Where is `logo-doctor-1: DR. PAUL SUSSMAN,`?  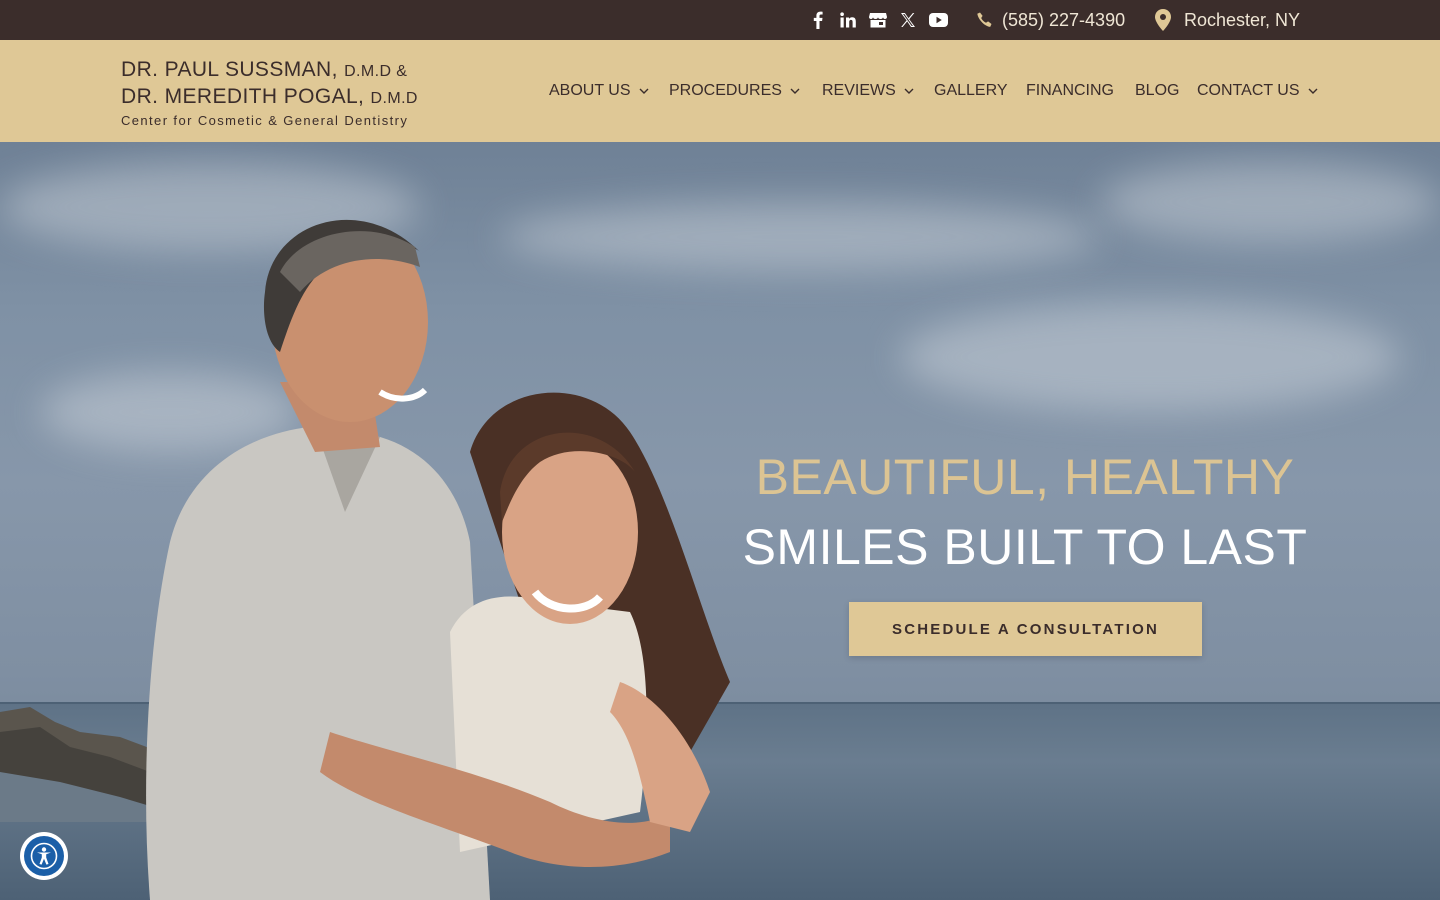 logo-doctor-1: DR. PAUL SUSSMAN, is located at coordinates (229, 69).